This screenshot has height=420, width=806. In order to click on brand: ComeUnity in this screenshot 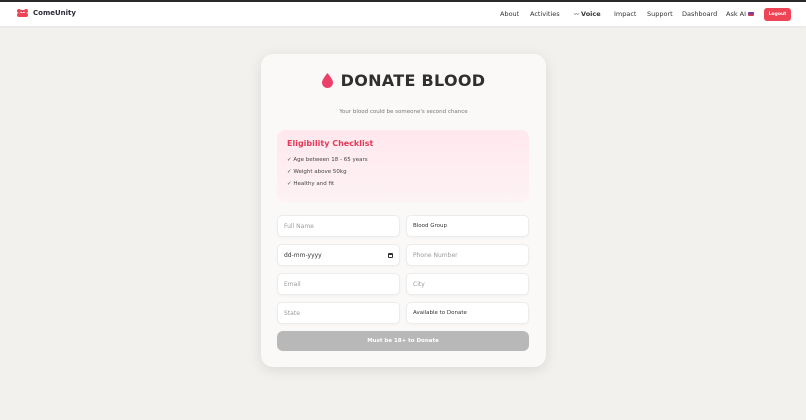, I will do `click(46, 12)`.